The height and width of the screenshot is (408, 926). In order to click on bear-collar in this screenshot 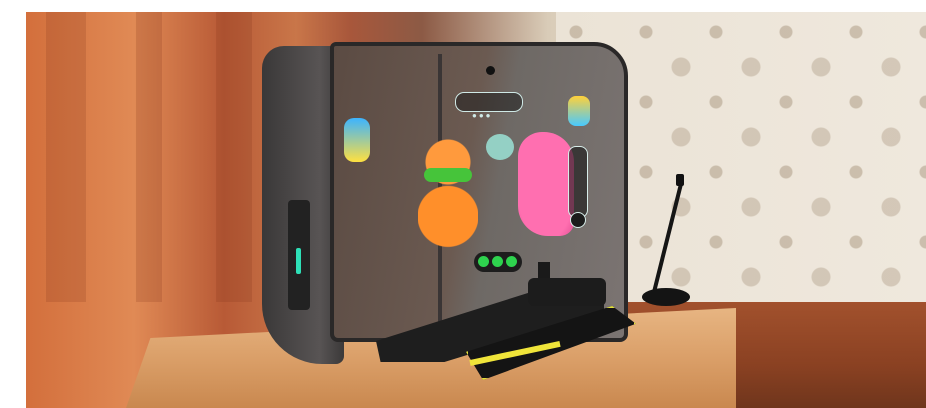, I will do `click(448, 175)`.